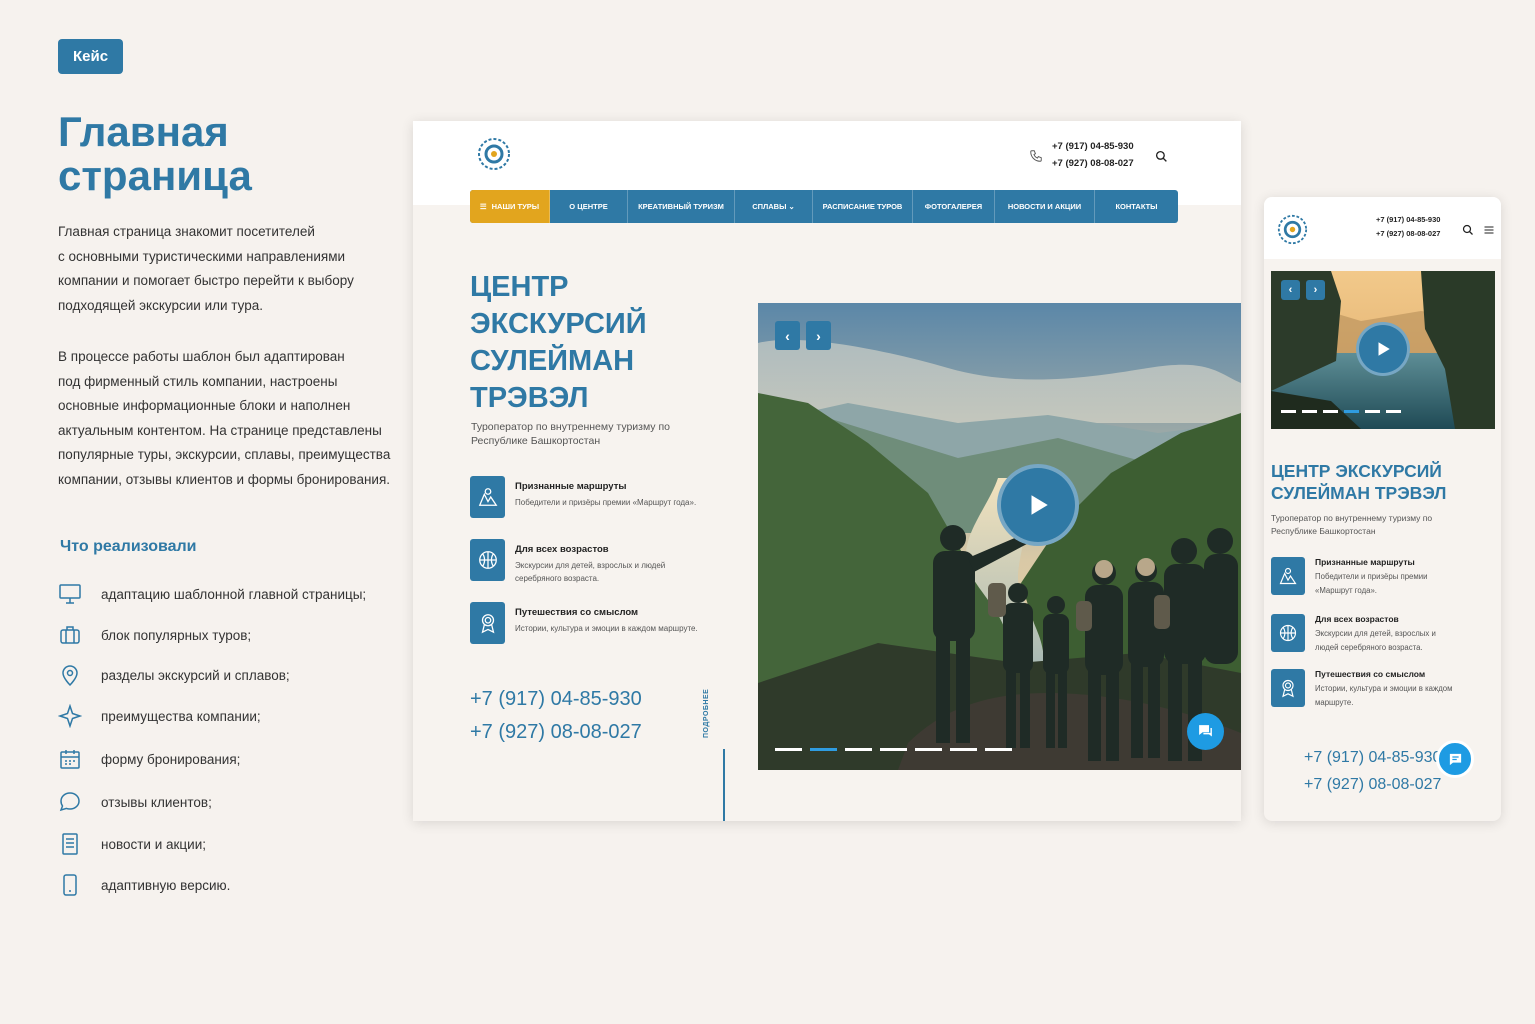 The width and height of the screenshot is (1535, 1024). Describe the element at coordinates (90, 56) in the screenshot. I see `case-badge: Кейс` at that location.